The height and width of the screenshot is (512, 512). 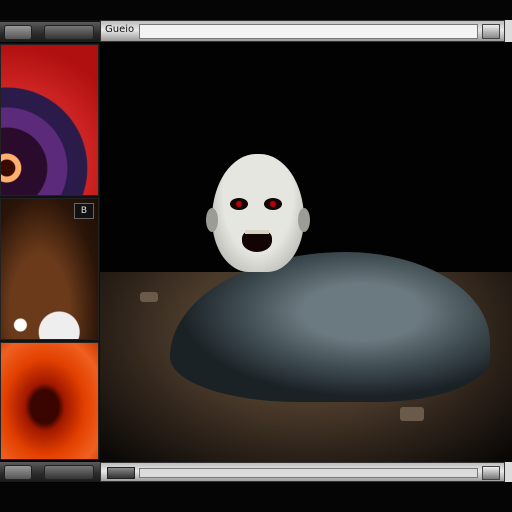 What do you see at coordinates (84, 211) in the screenshot?
I see `thumbnail-label: B` at bounding box center [84, 211].